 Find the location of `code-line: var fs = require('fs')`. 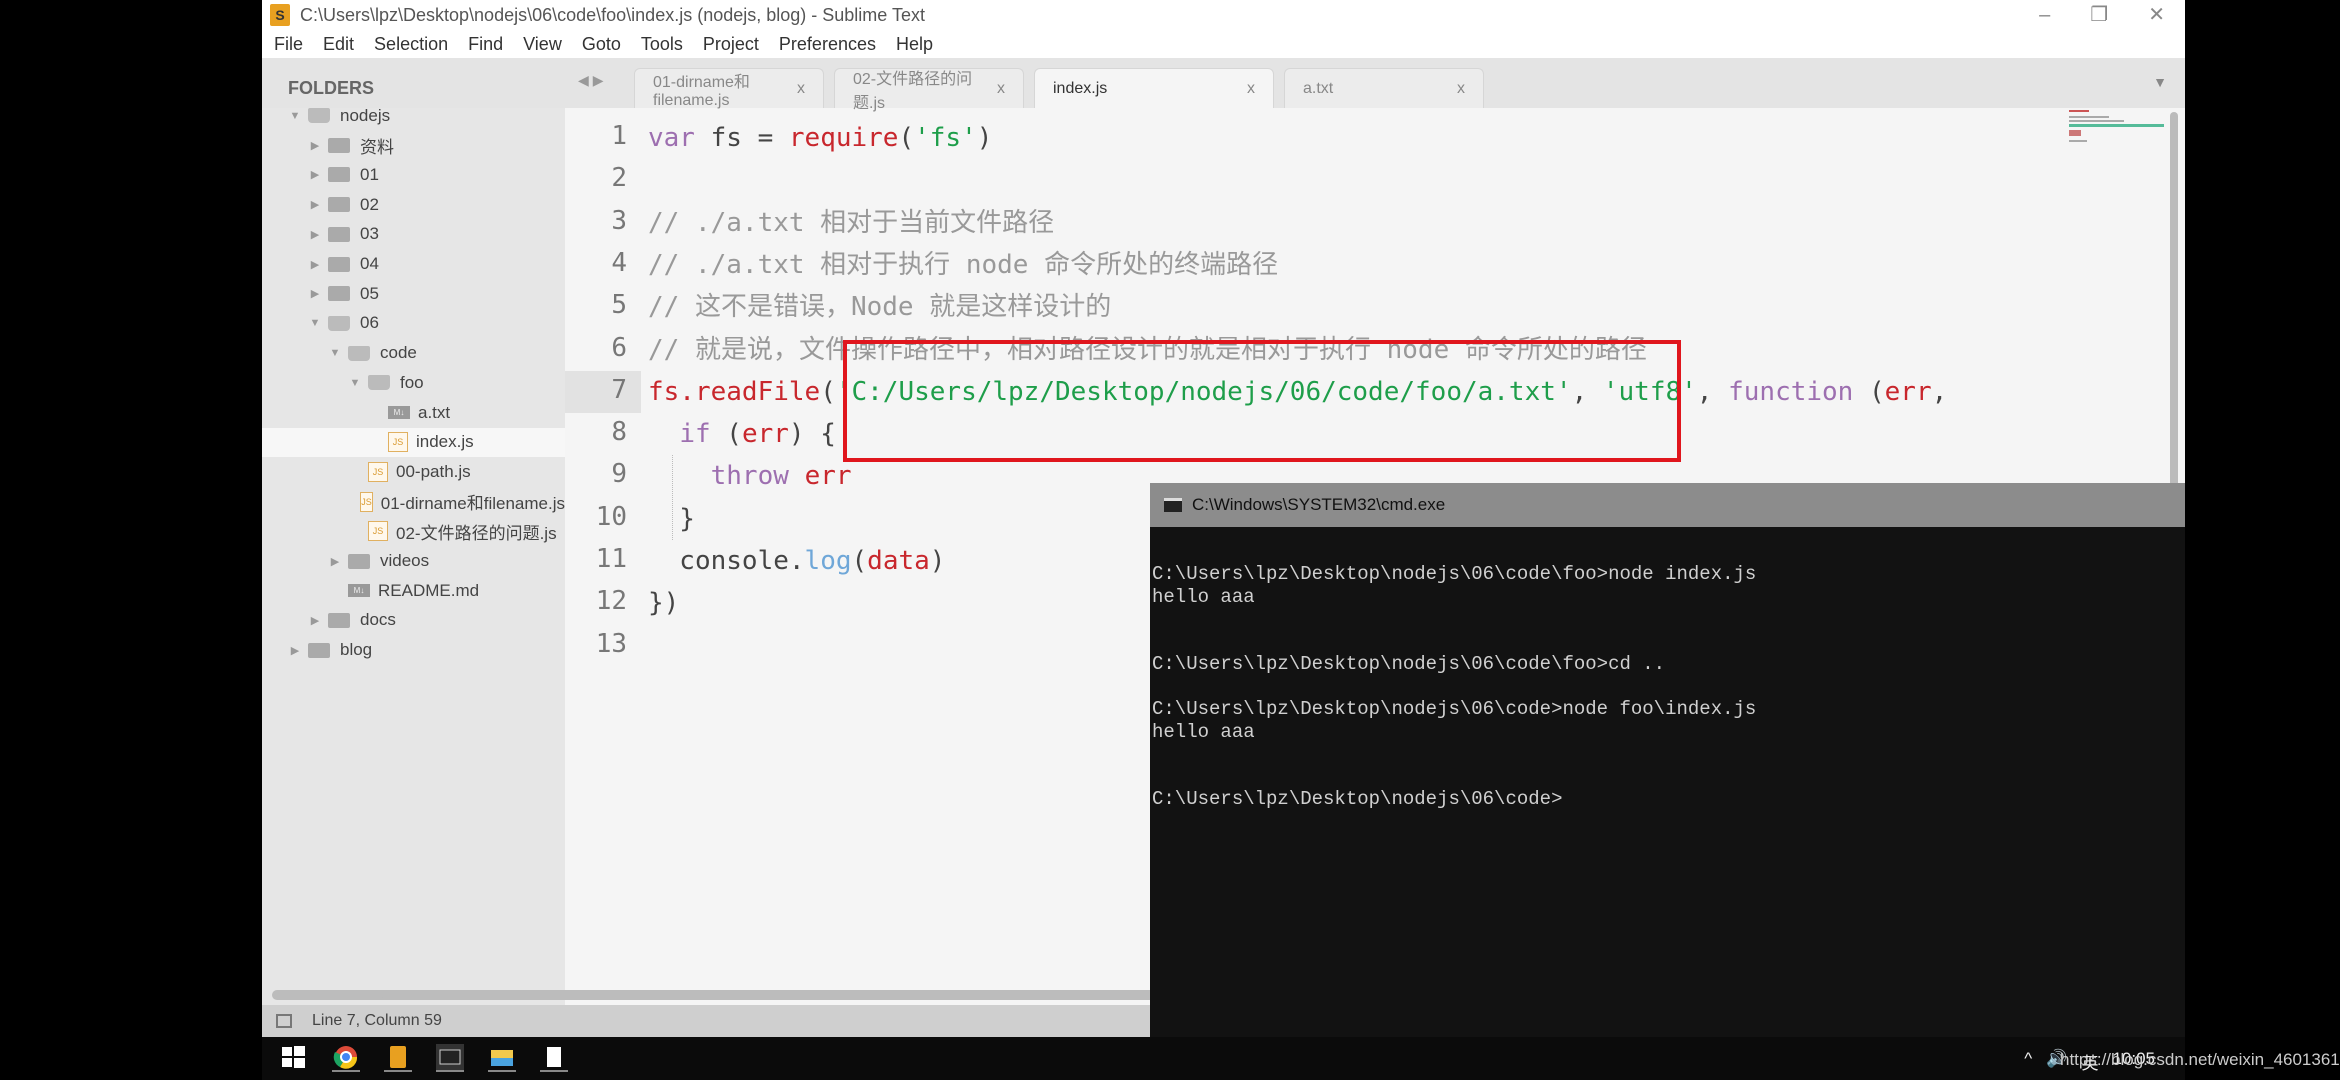

code-line: var fs = require('fs') is located at coordinates (820, 138).